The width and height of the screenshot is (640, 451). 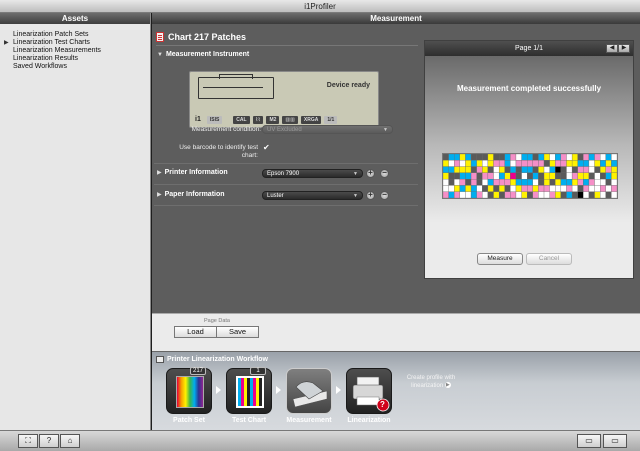 I want to click on previous-page-icon: ◀, so click(x=612, y=48).